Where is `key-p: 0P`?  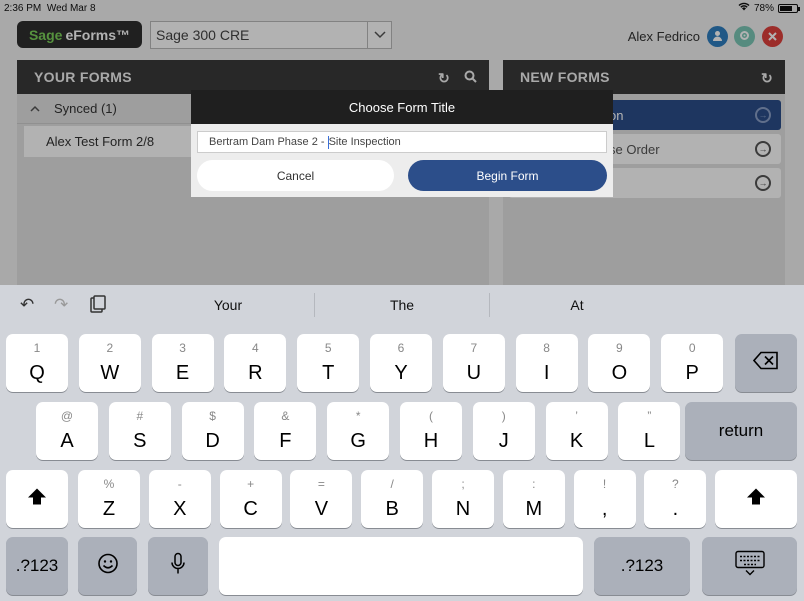 key-p: 0P is located at coordinates (692, 363).